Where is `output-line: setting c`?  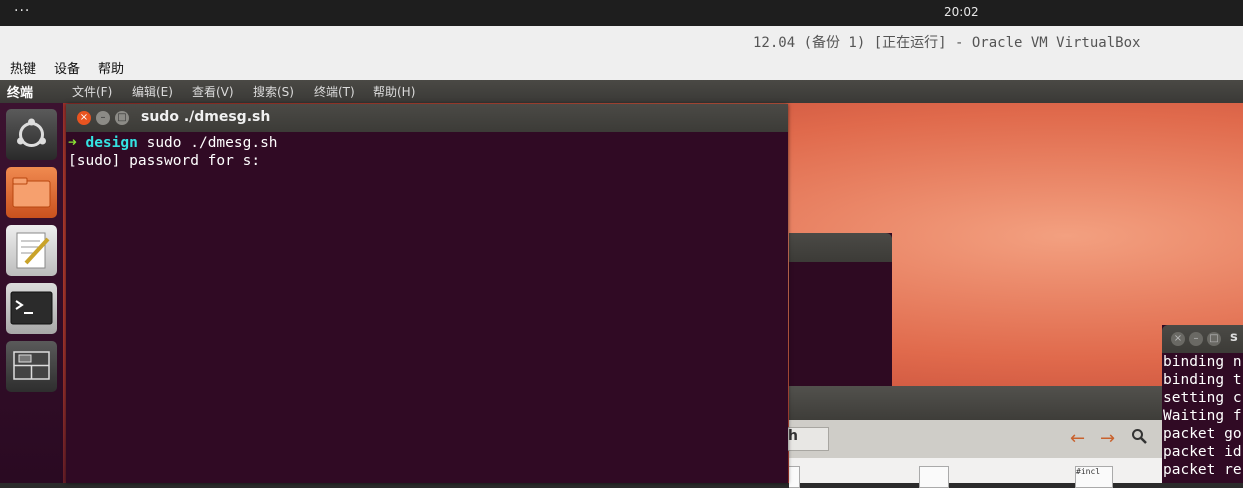 output-line: setting c is located at coordinates (1202, 398).